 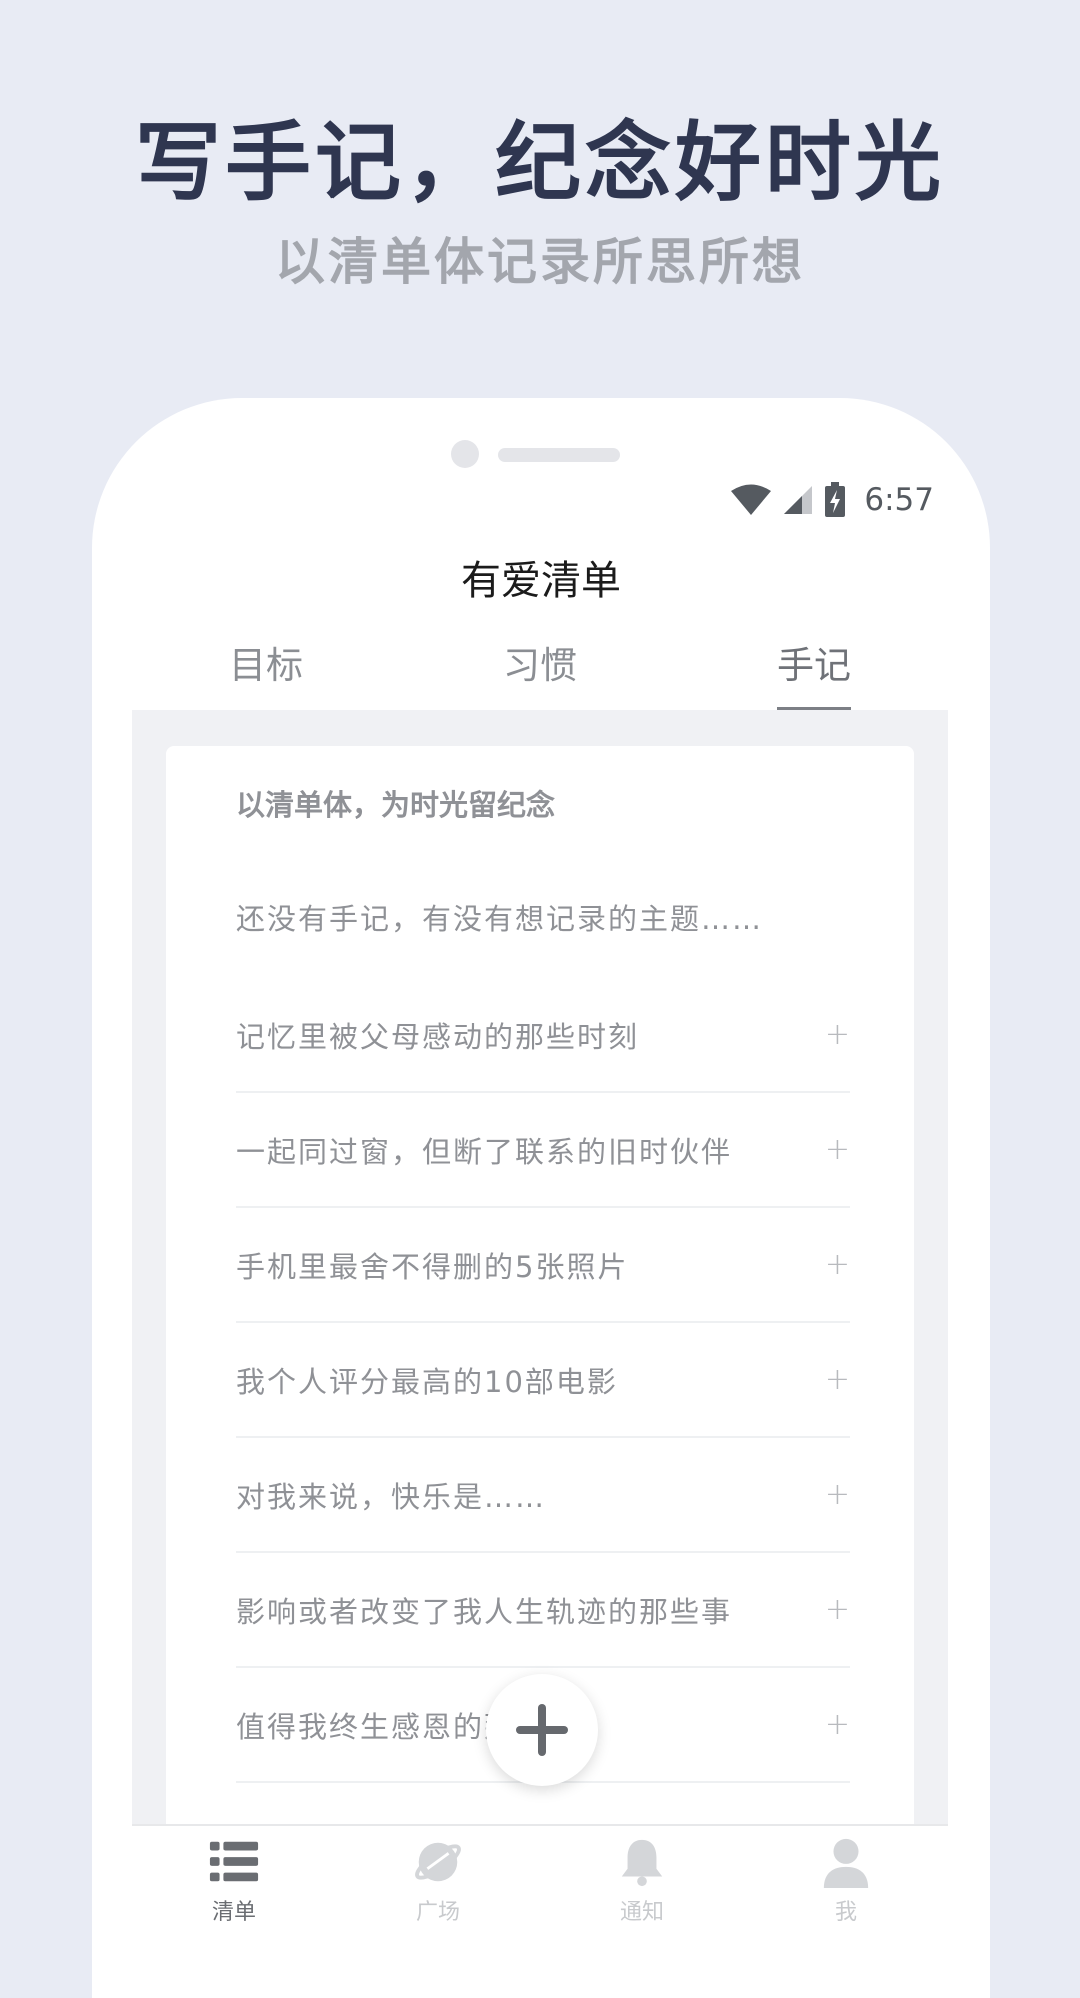 I want to click on user-icon, so click(x=846, y=1863).